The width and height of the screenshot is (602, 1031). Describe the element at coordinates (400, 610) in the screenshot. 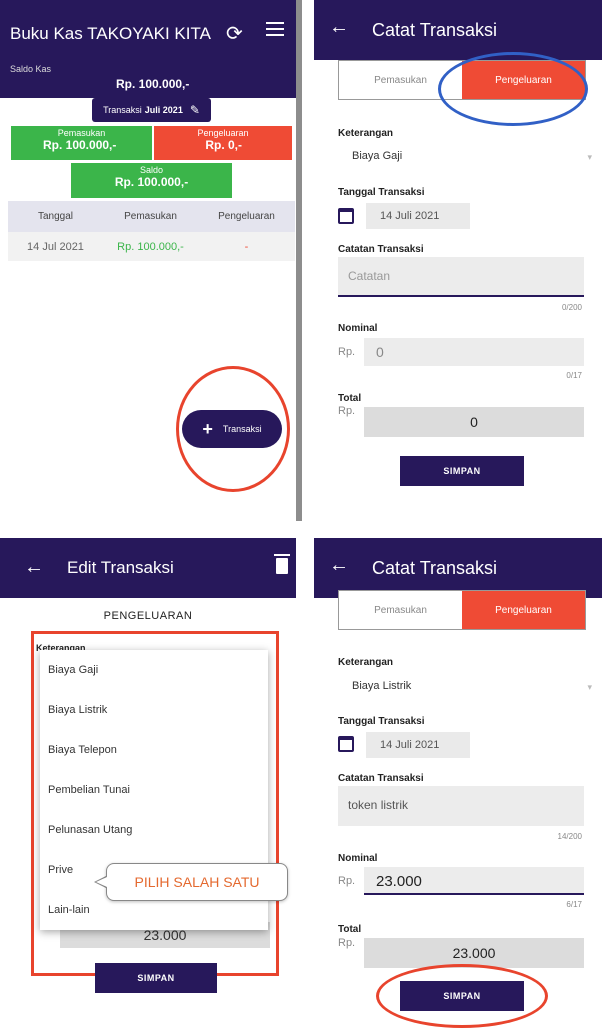

I see `tab-pemasukan: Pemasukan` at that location.